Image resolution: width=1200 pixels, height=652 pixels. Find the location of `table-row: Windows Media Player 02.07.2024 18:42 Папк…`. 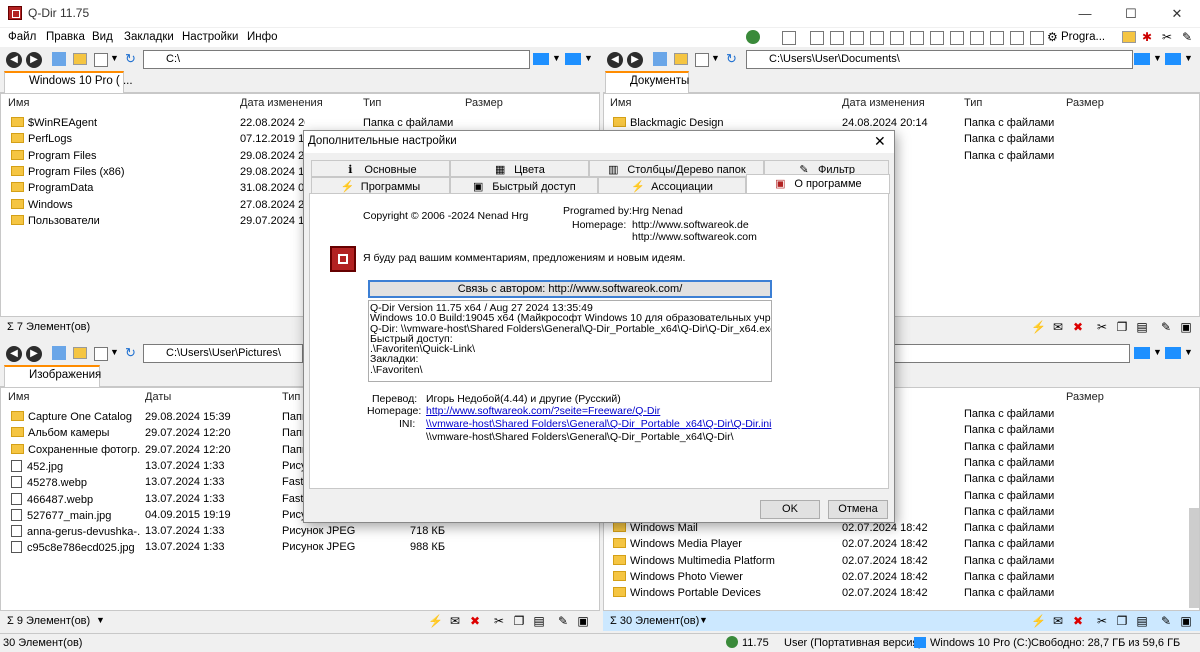

table-row: Windows Media Player 02.07.2024 18:42 Папк… is located at coordinates (896, 545).